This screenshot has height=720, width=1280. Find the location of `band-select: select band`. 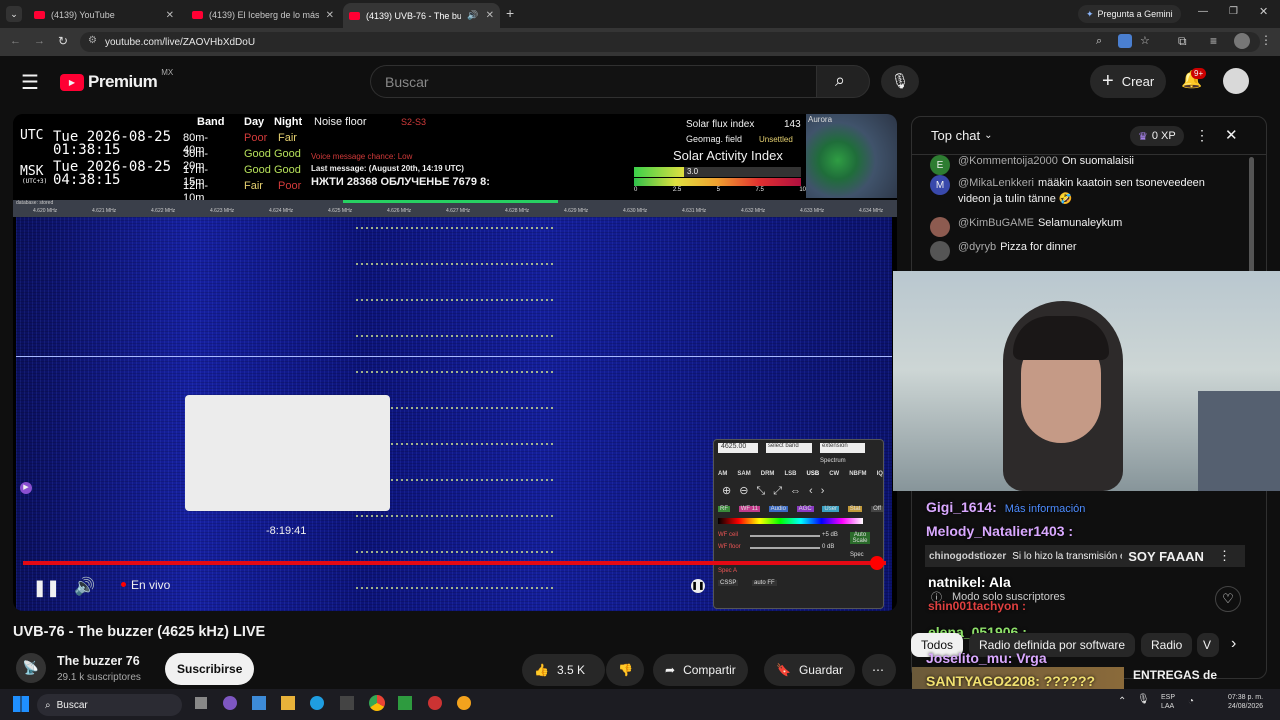

band-select: select band is located at coordinates (789, 448).